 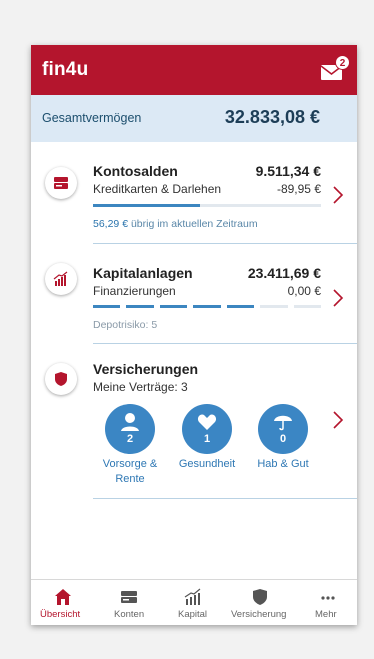 I want to click on insurance-vorsorge-label: Vorsorge & Rente, so click(x=130, y=472).